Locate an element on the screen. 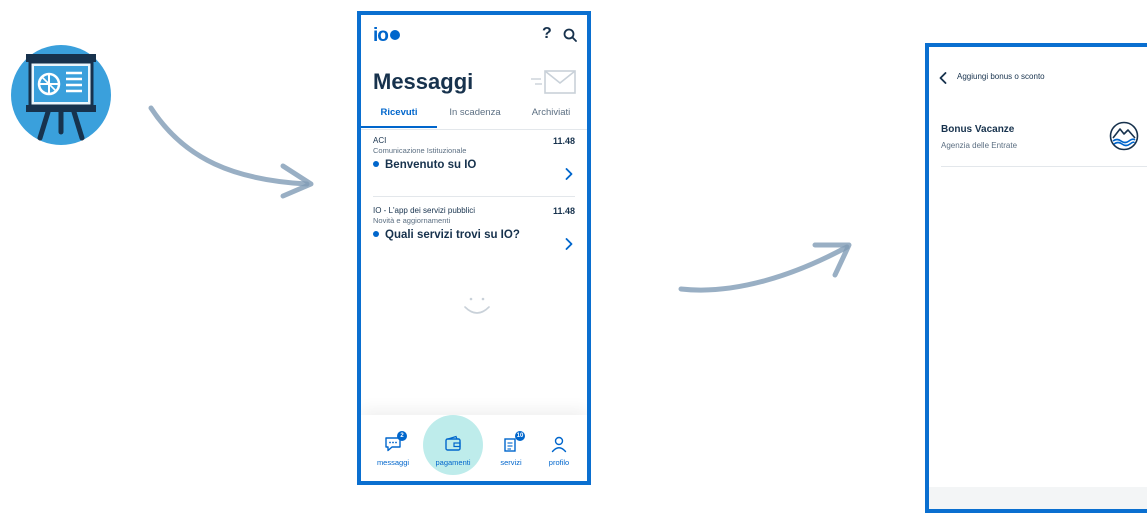 This screenshot has width=1147, height=513. presentation-icon is located at coordinates (61, 95).